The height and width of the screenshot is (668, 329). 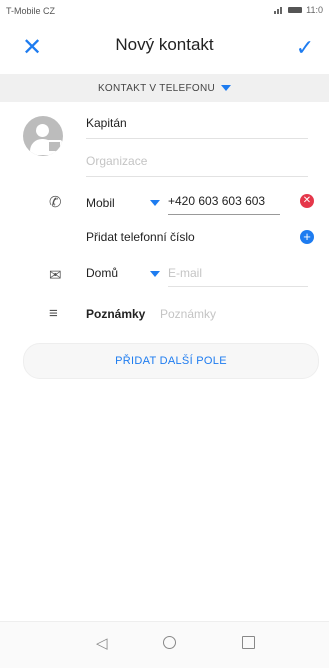 I want to click on plus-icon: +, so click(x=307, y=236).